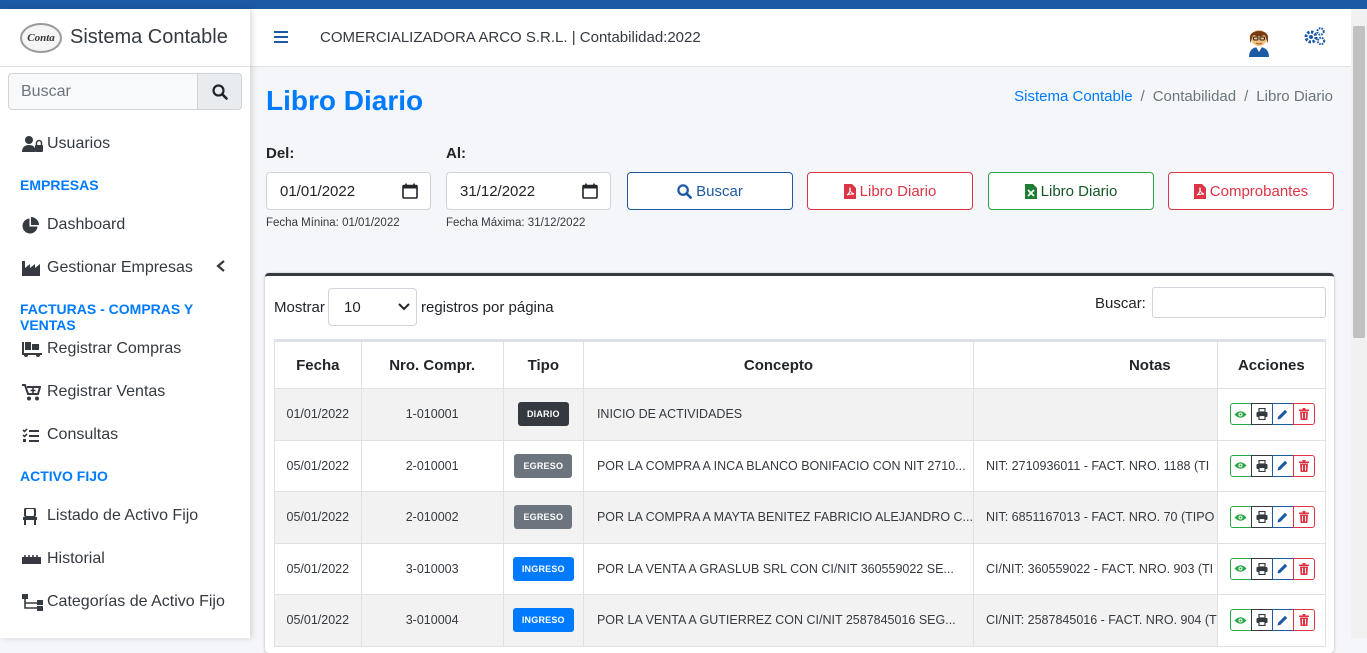 The image size is (1367, 653). I want to click on cell-nro: 2-010002, so click(432, 517).